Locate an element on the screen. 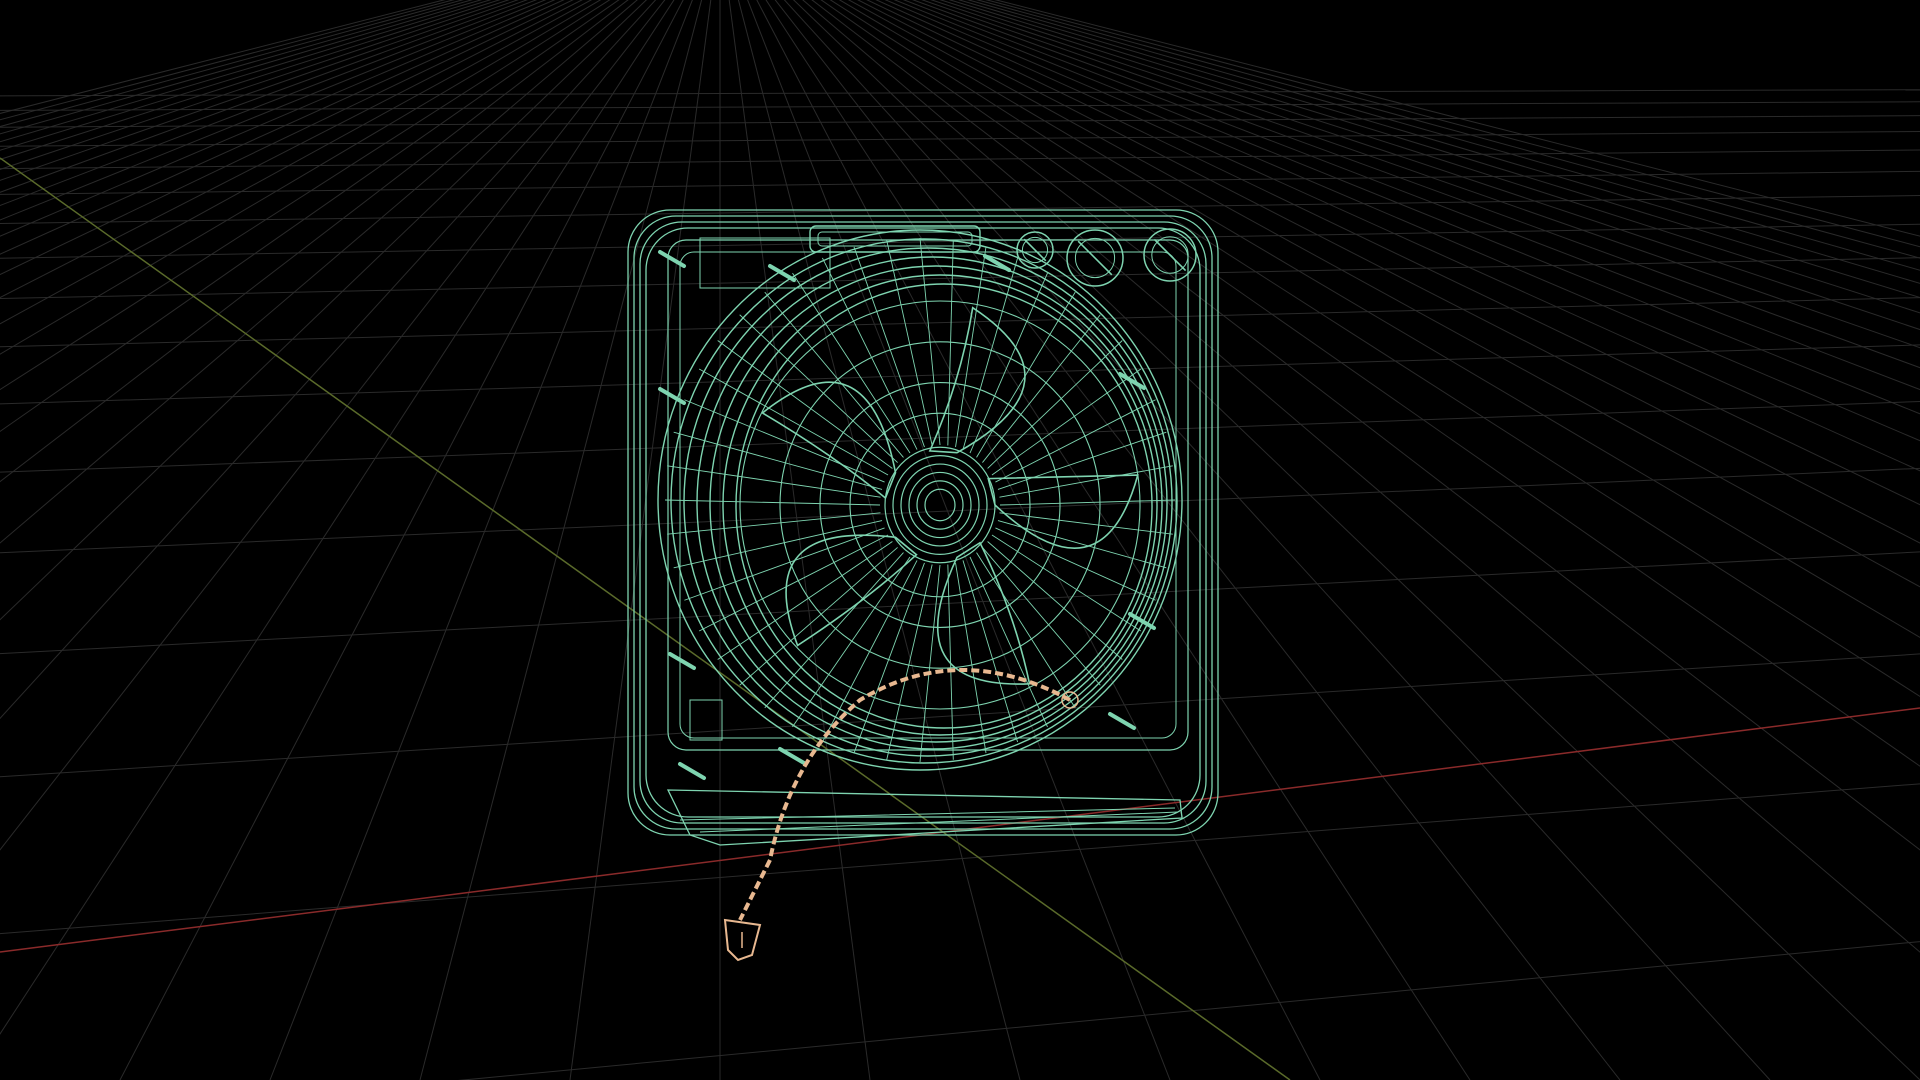 The height and width of the screenshot is (1080, 1920). control-knob is located at coordinates (1095, 258).